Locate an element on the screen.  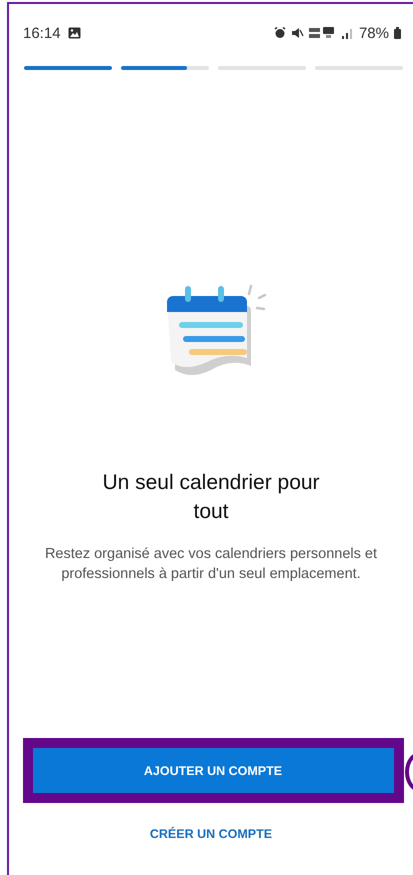
create-account-link: CRÉER UN COMPTE is located at coordinates (211, 834).